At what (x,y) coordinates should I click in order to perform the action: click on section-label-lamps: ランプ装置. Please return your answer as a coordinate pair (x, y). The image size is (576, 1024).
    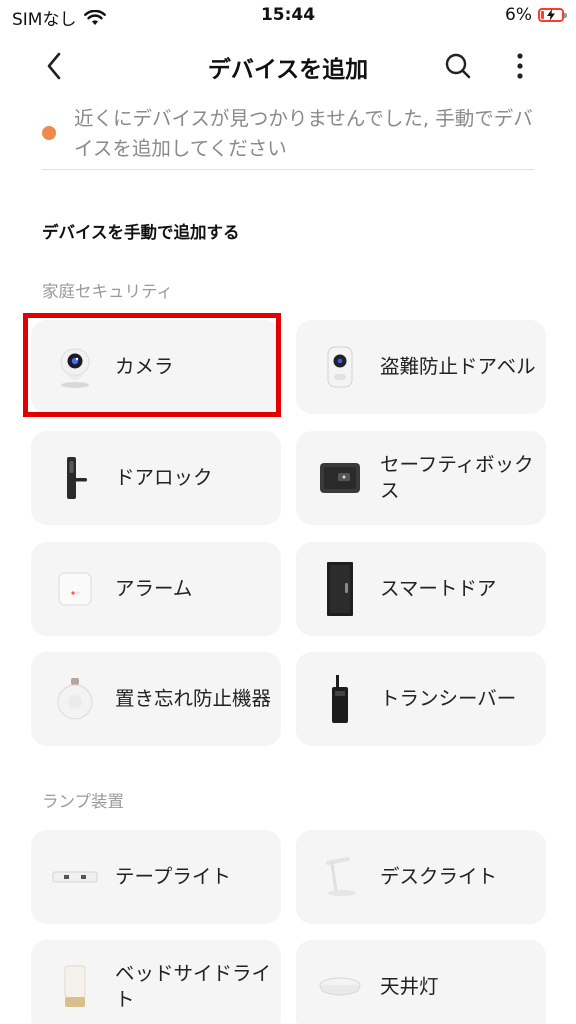
    Looking at the image, I should click on (83, 801).